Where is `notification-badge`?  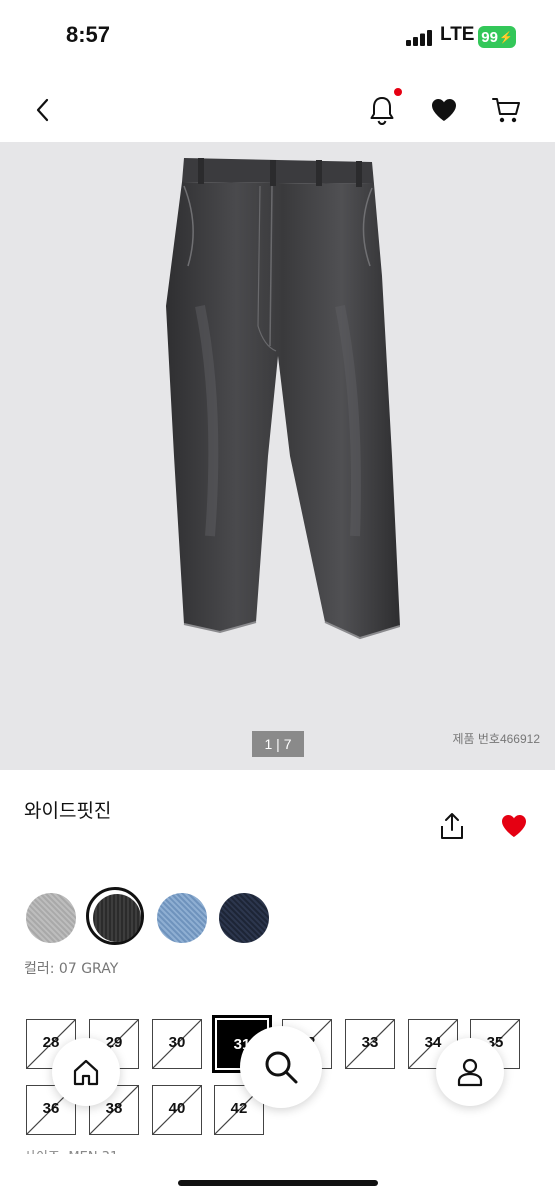 notification-badge is located at coordinates (398, 92).